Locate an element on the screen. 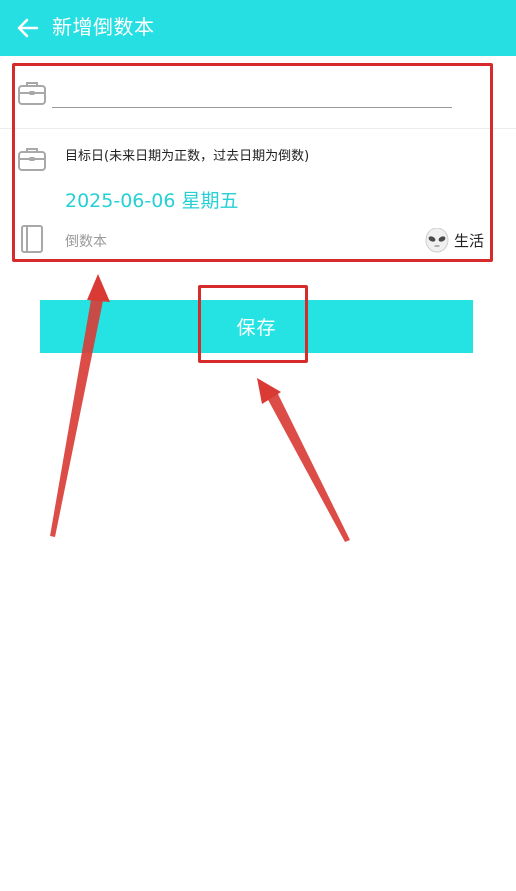 This screenshot has height=891, width=516. divider is located at coordinates (258, 128).